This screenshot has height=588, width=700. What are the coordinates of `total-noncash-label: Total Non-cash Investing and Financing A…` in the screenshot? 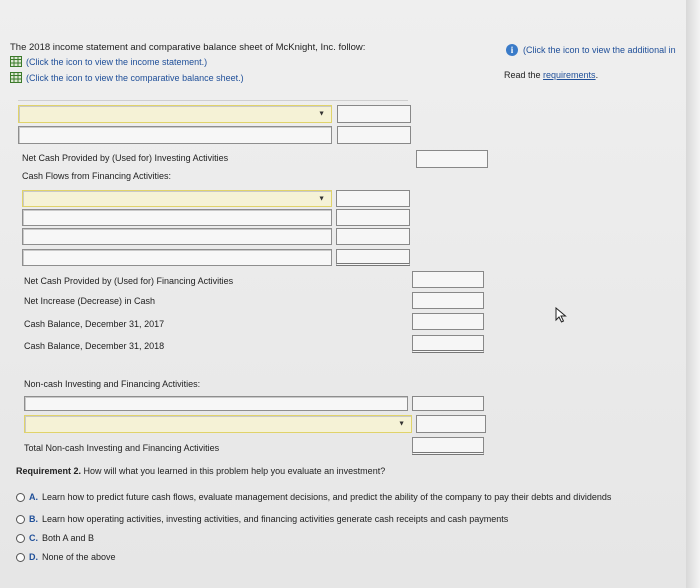 It's located at (122, 448).